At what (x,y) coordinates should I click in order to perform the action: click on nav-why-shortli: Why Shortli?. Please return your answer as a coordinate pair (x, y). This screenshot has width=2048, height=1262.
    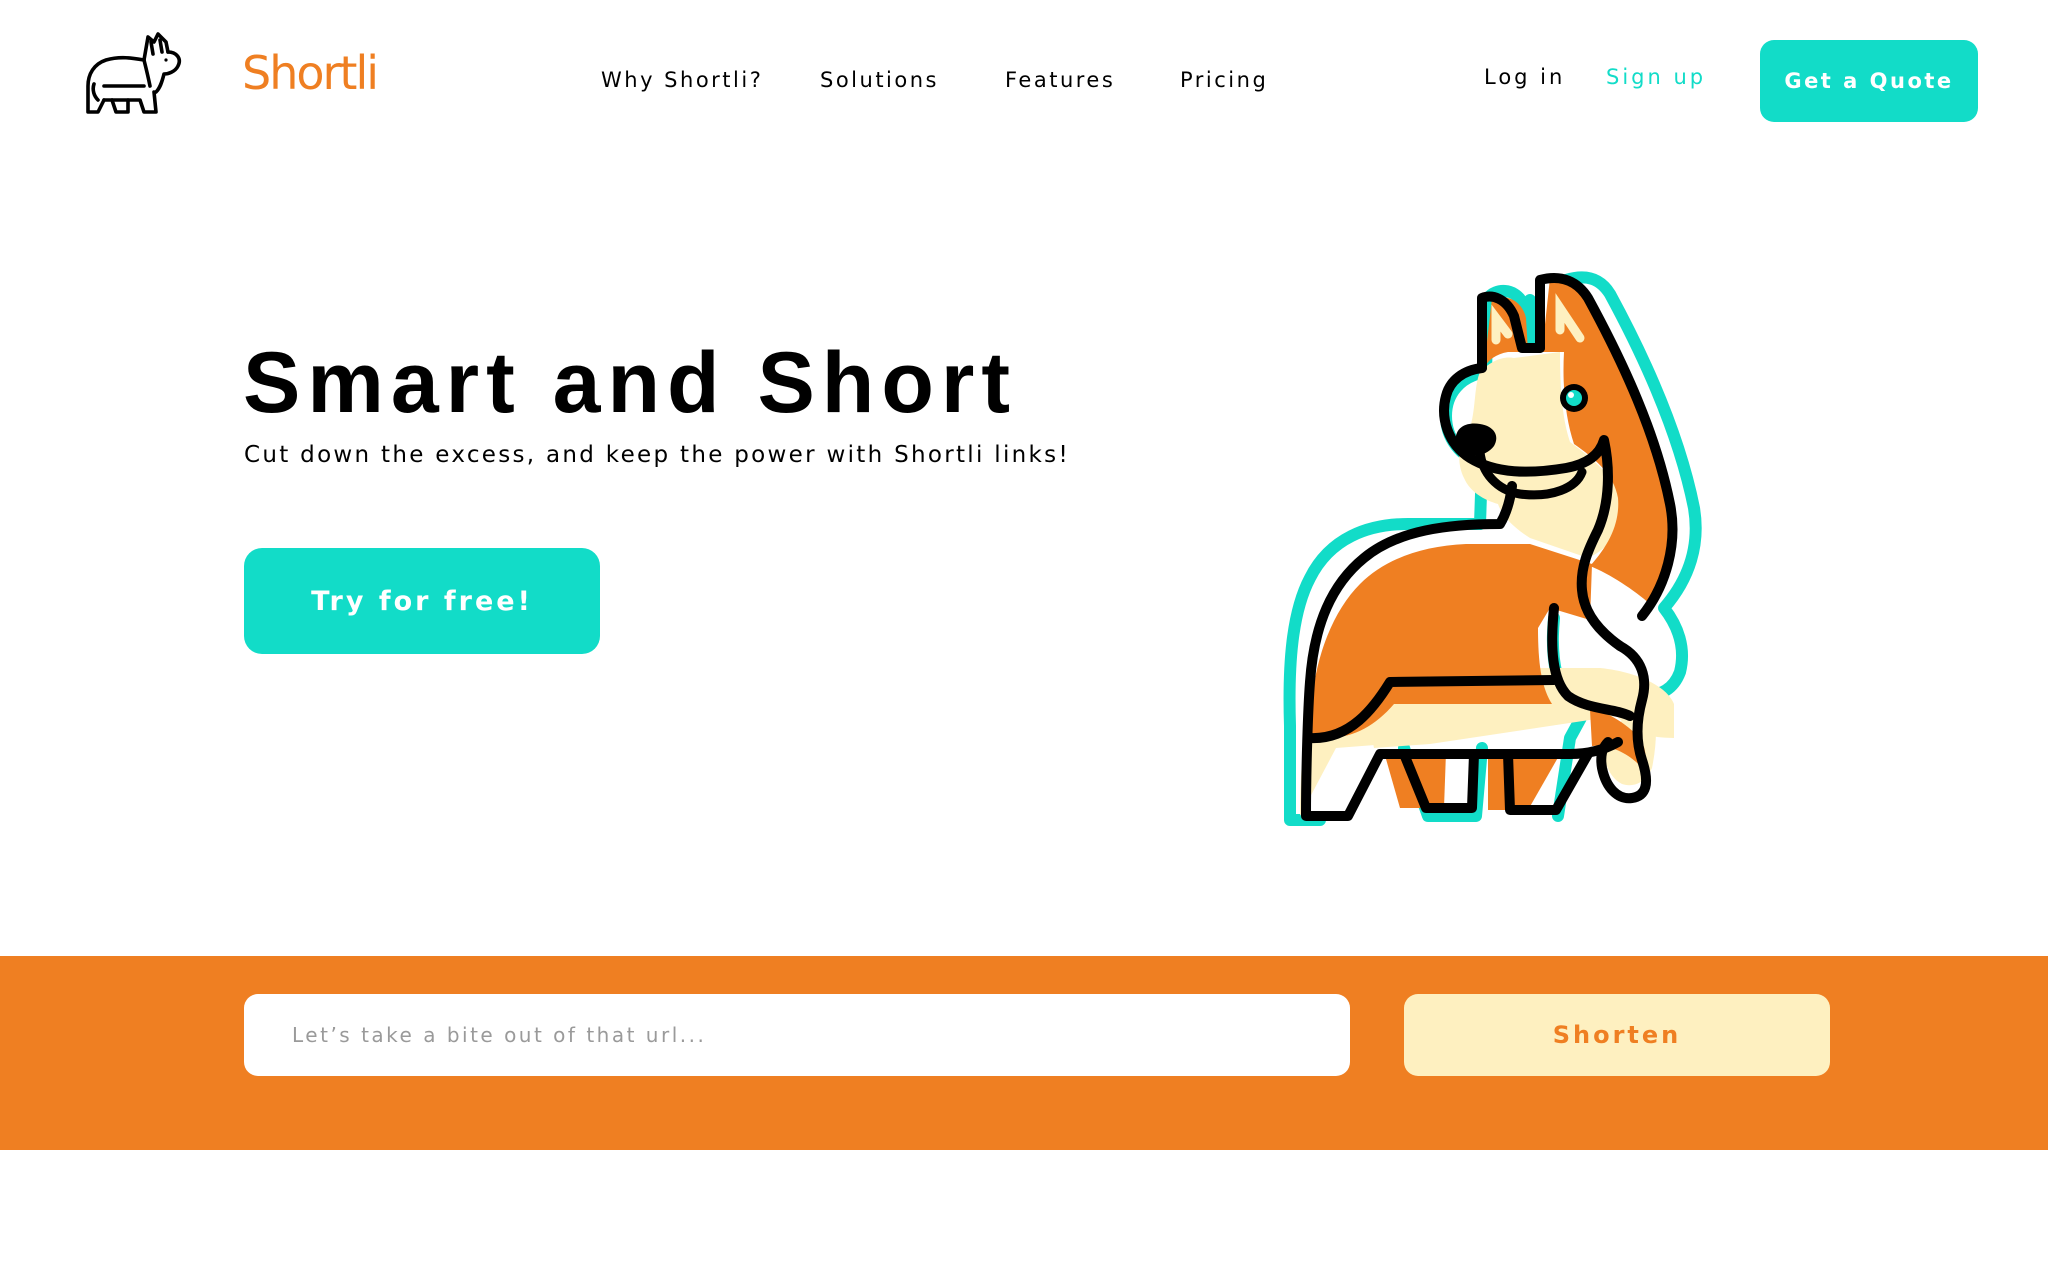
    Looking at the image, I should click on (682, 80).